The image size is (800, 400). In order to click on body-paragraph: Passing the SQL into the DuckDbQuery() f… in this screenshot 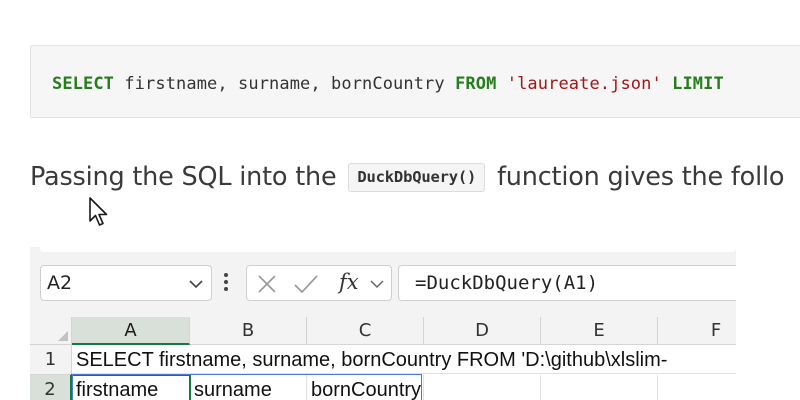, I will do `click(407, 178)`.